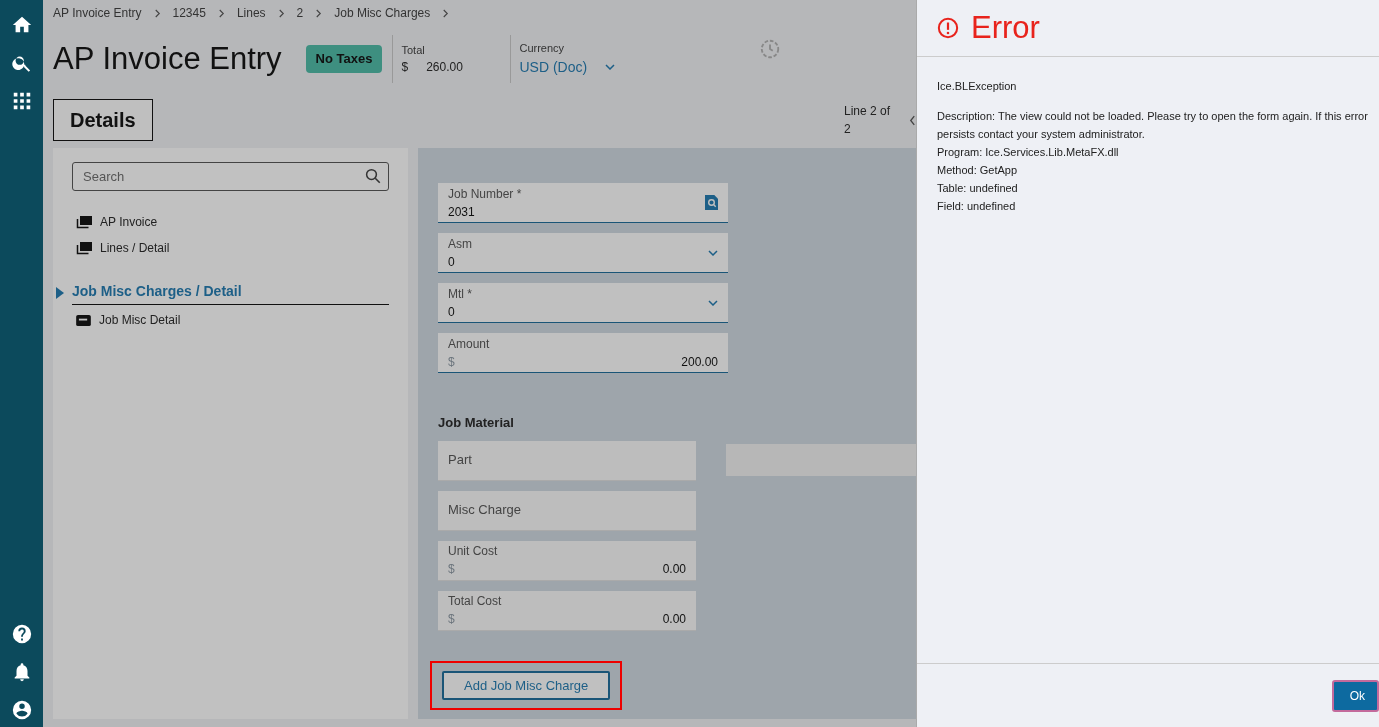  What do you see at coordinates (230, 293) in the screenshot?
I see `nav-section: Job Misc Charges / Detail` at bounding box center [230, 293].